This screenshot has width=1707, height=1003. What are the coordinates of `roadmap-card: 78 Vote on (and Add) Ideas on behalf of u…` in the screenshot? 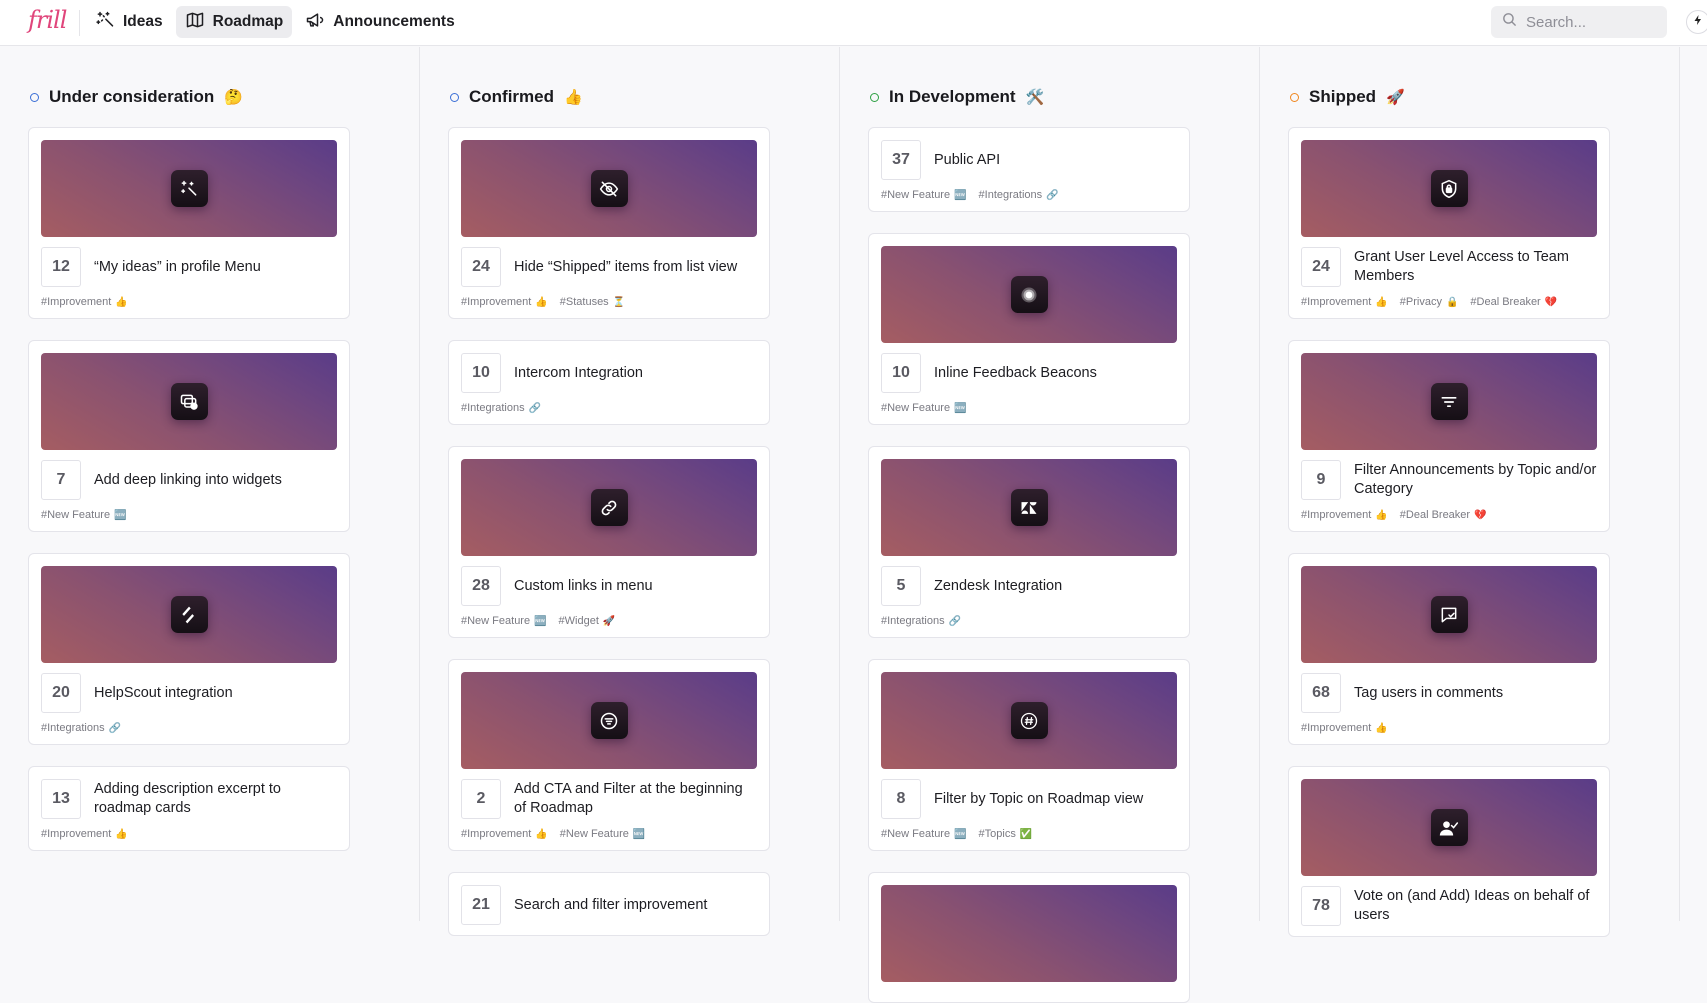 It's located at (1449, 851).